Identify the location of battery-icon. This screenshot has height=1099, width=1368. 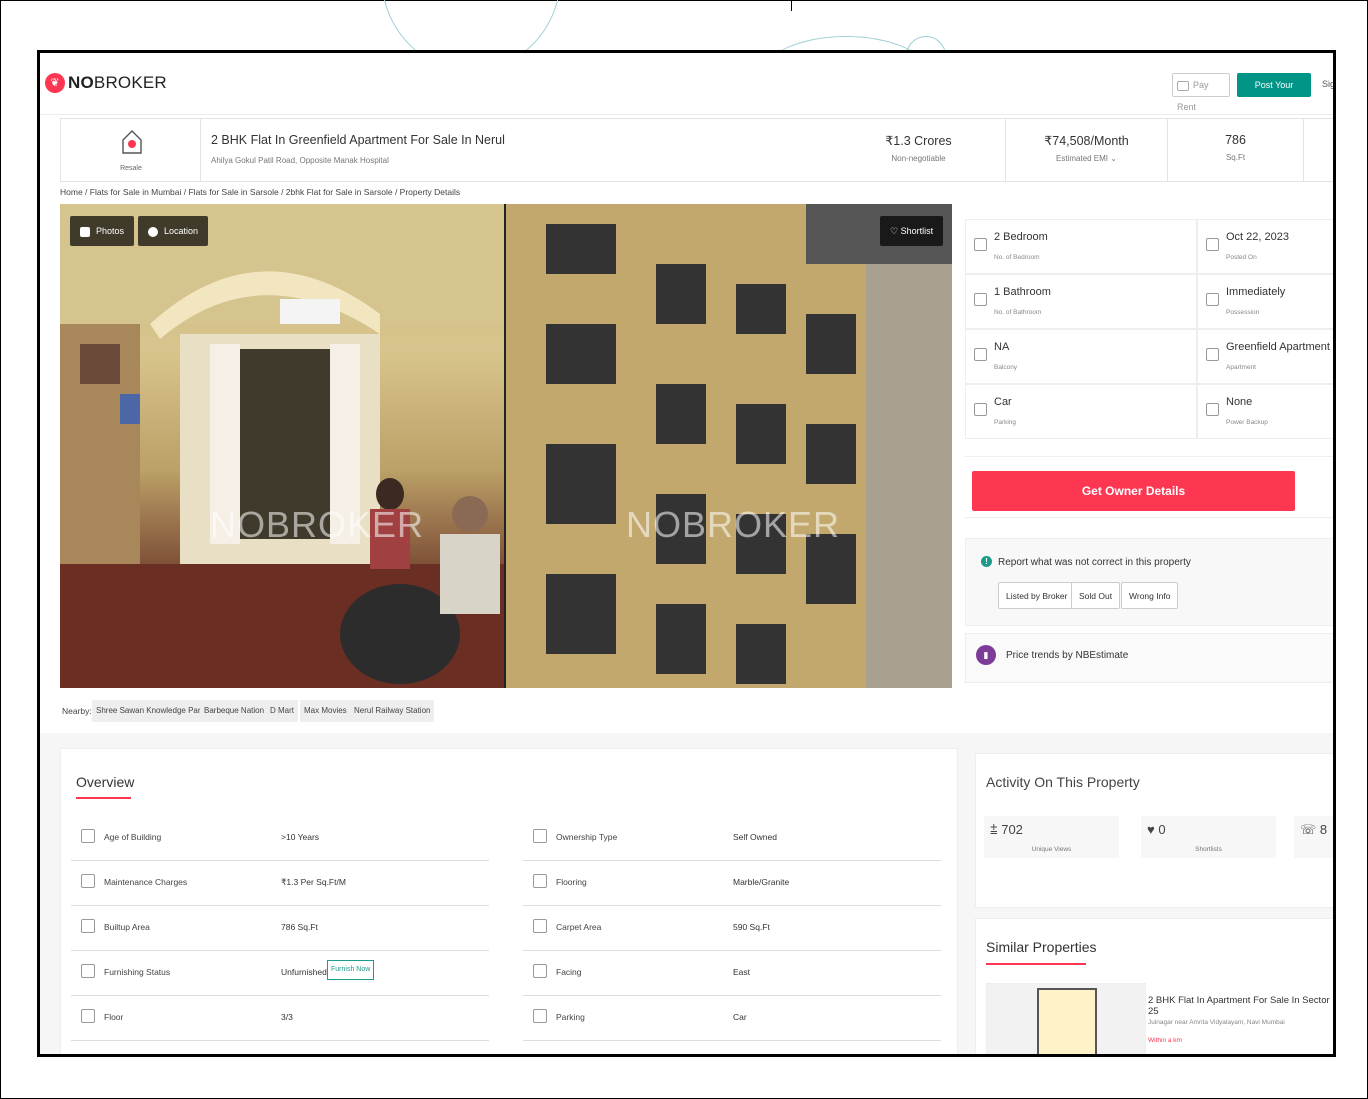
(1212, 409).